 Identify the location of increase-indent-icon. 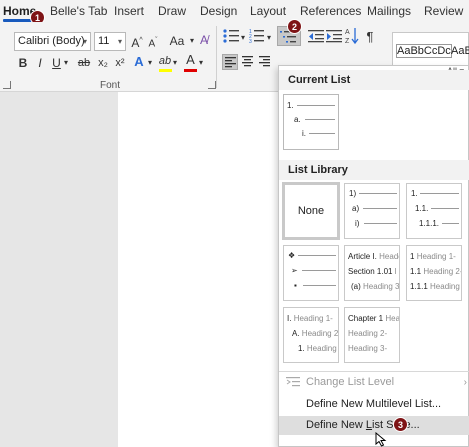
(334, 36).